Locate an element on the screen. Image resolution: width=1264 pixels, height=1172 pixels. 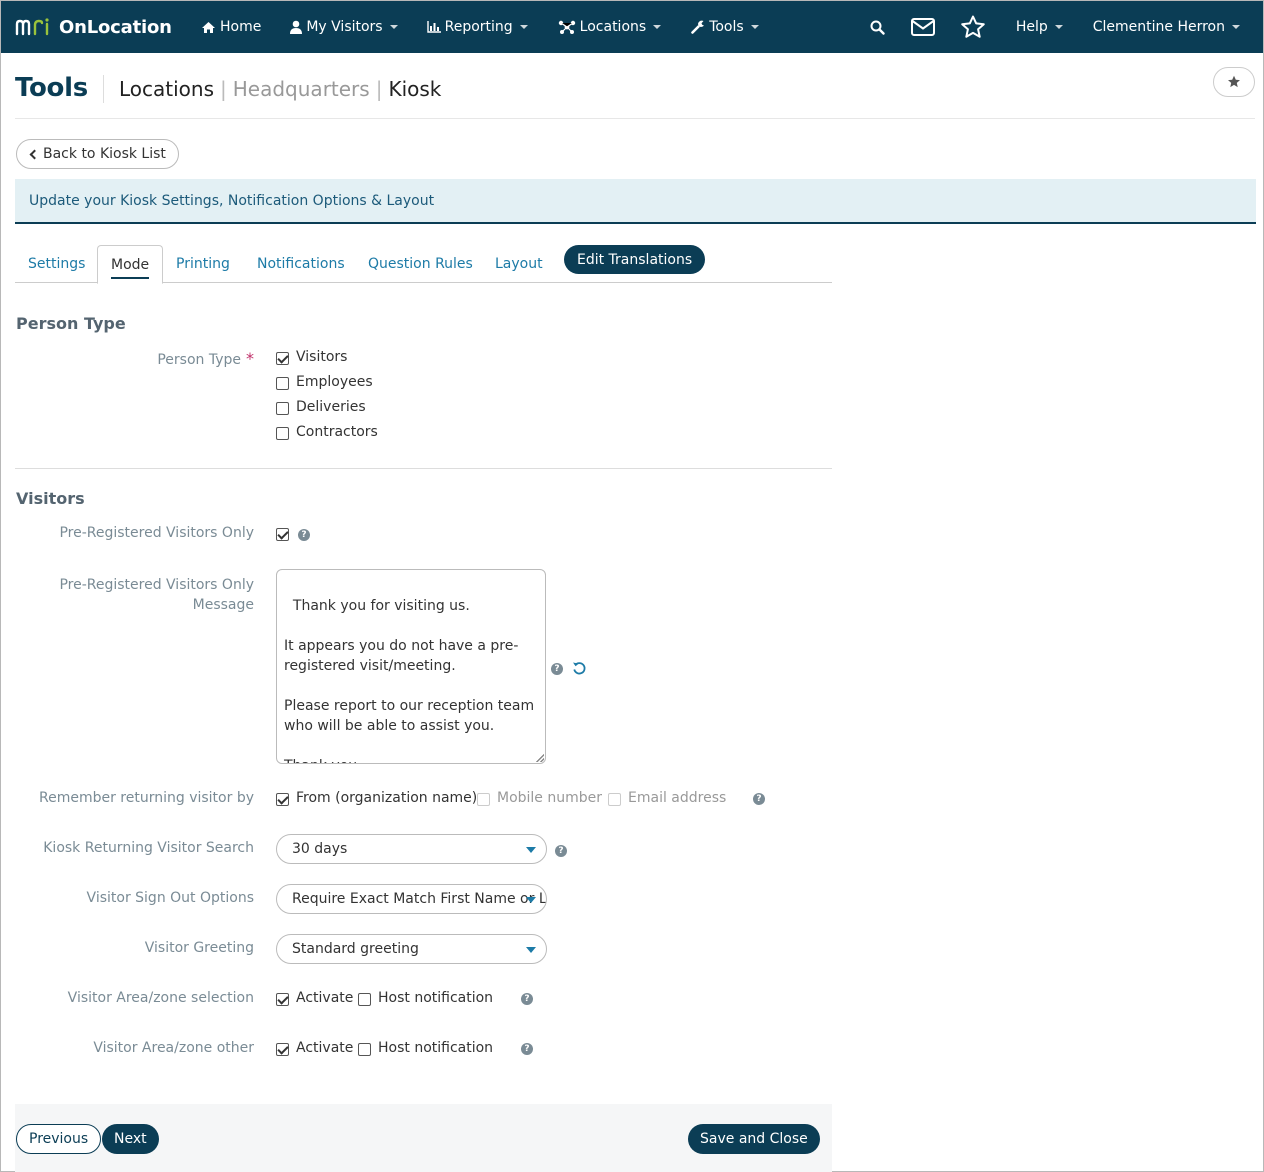
remember-mobile-label: Mobile number is located at coordinates (550, 798).